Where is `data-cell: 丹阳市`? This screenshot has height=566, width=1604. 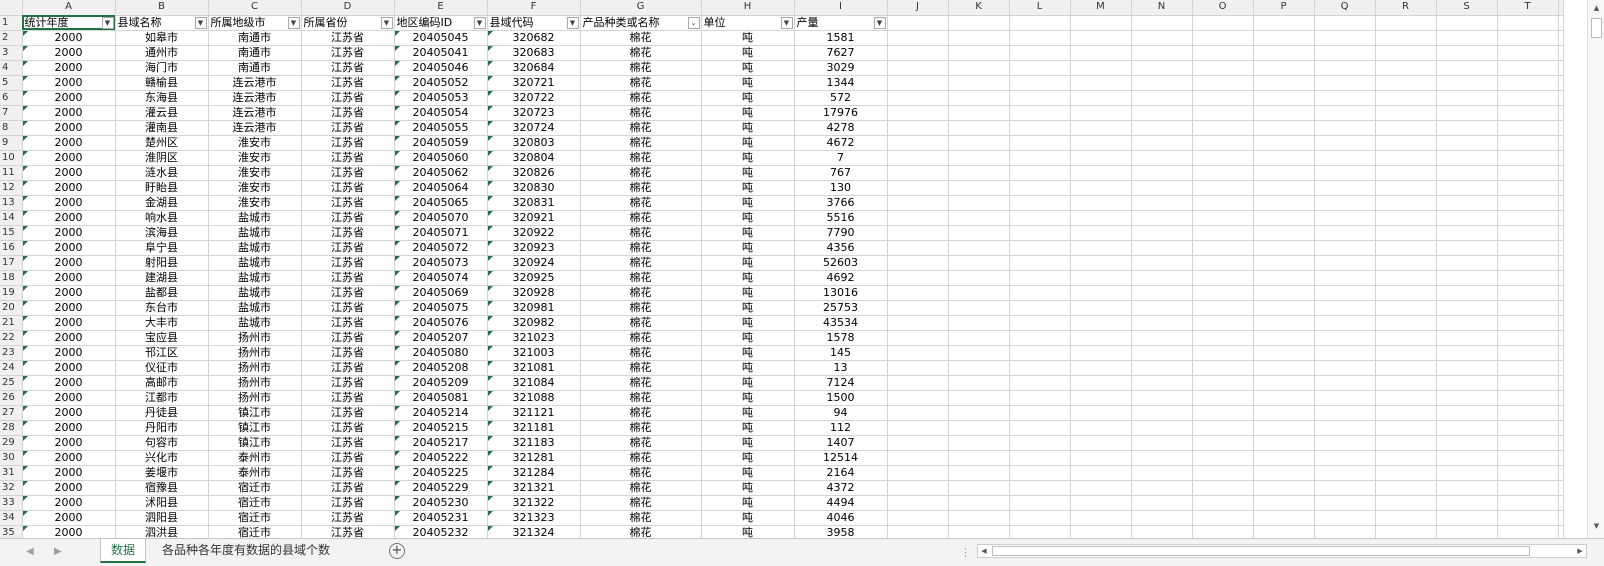
data-cell: 丹阳市 is located at coordinates (162, 428).